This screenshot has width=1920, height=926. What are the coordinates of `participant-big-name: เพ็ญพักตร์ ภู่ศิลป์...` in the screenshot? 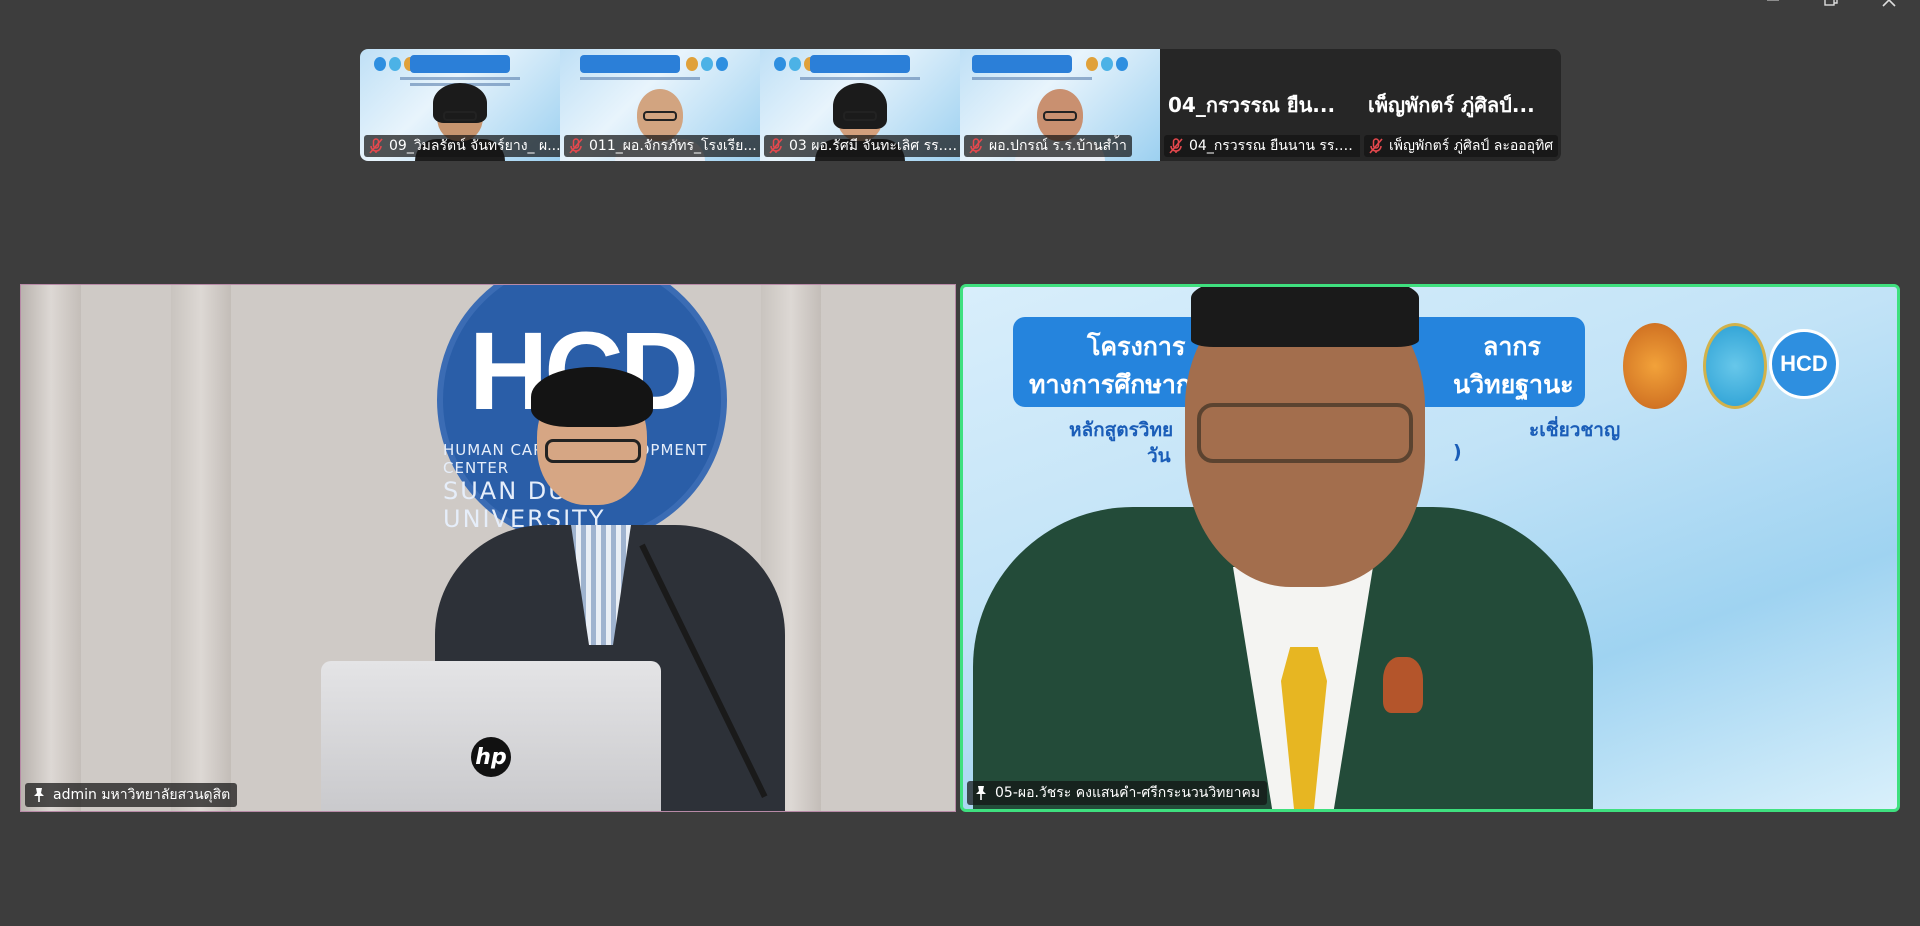 It's located at (1451, 105).